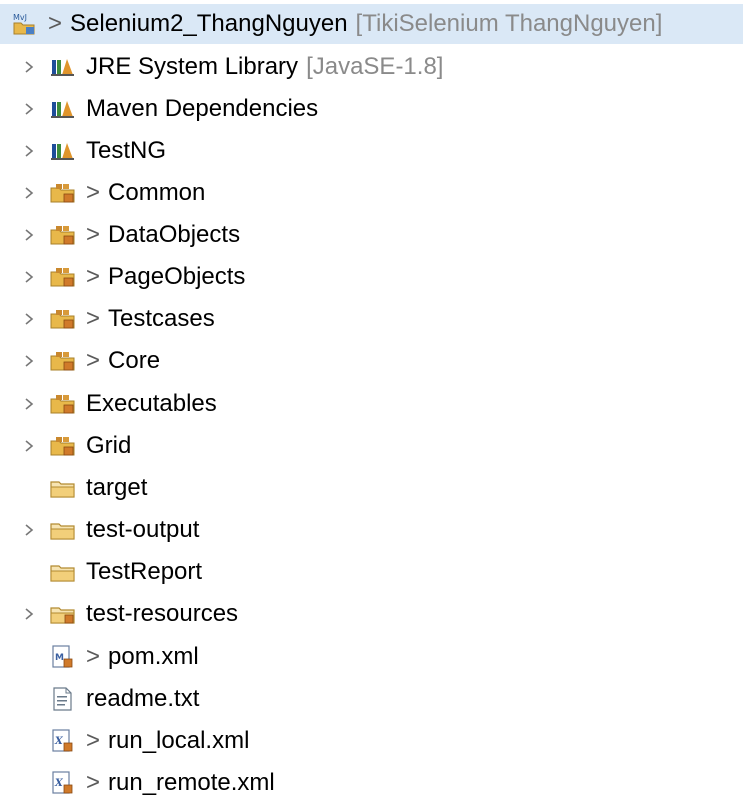  I want to click on tree-item-label: Executables, so click(151, 403).